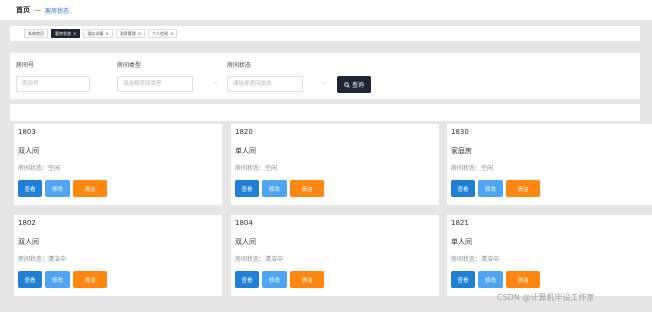  I want to click on breadcrumb: 首页 — 客房状态, so click(326, 10).